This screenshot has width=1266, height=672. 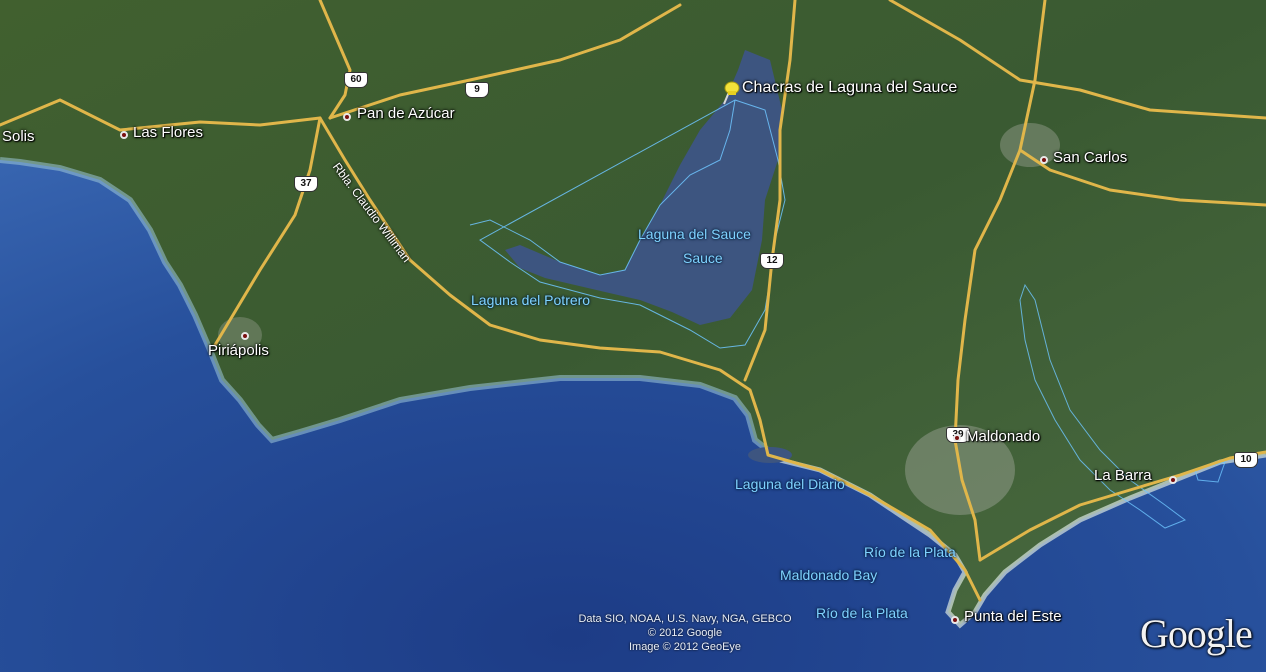 I want to click on route-37-shield: 37, so click(x=306, y=184).